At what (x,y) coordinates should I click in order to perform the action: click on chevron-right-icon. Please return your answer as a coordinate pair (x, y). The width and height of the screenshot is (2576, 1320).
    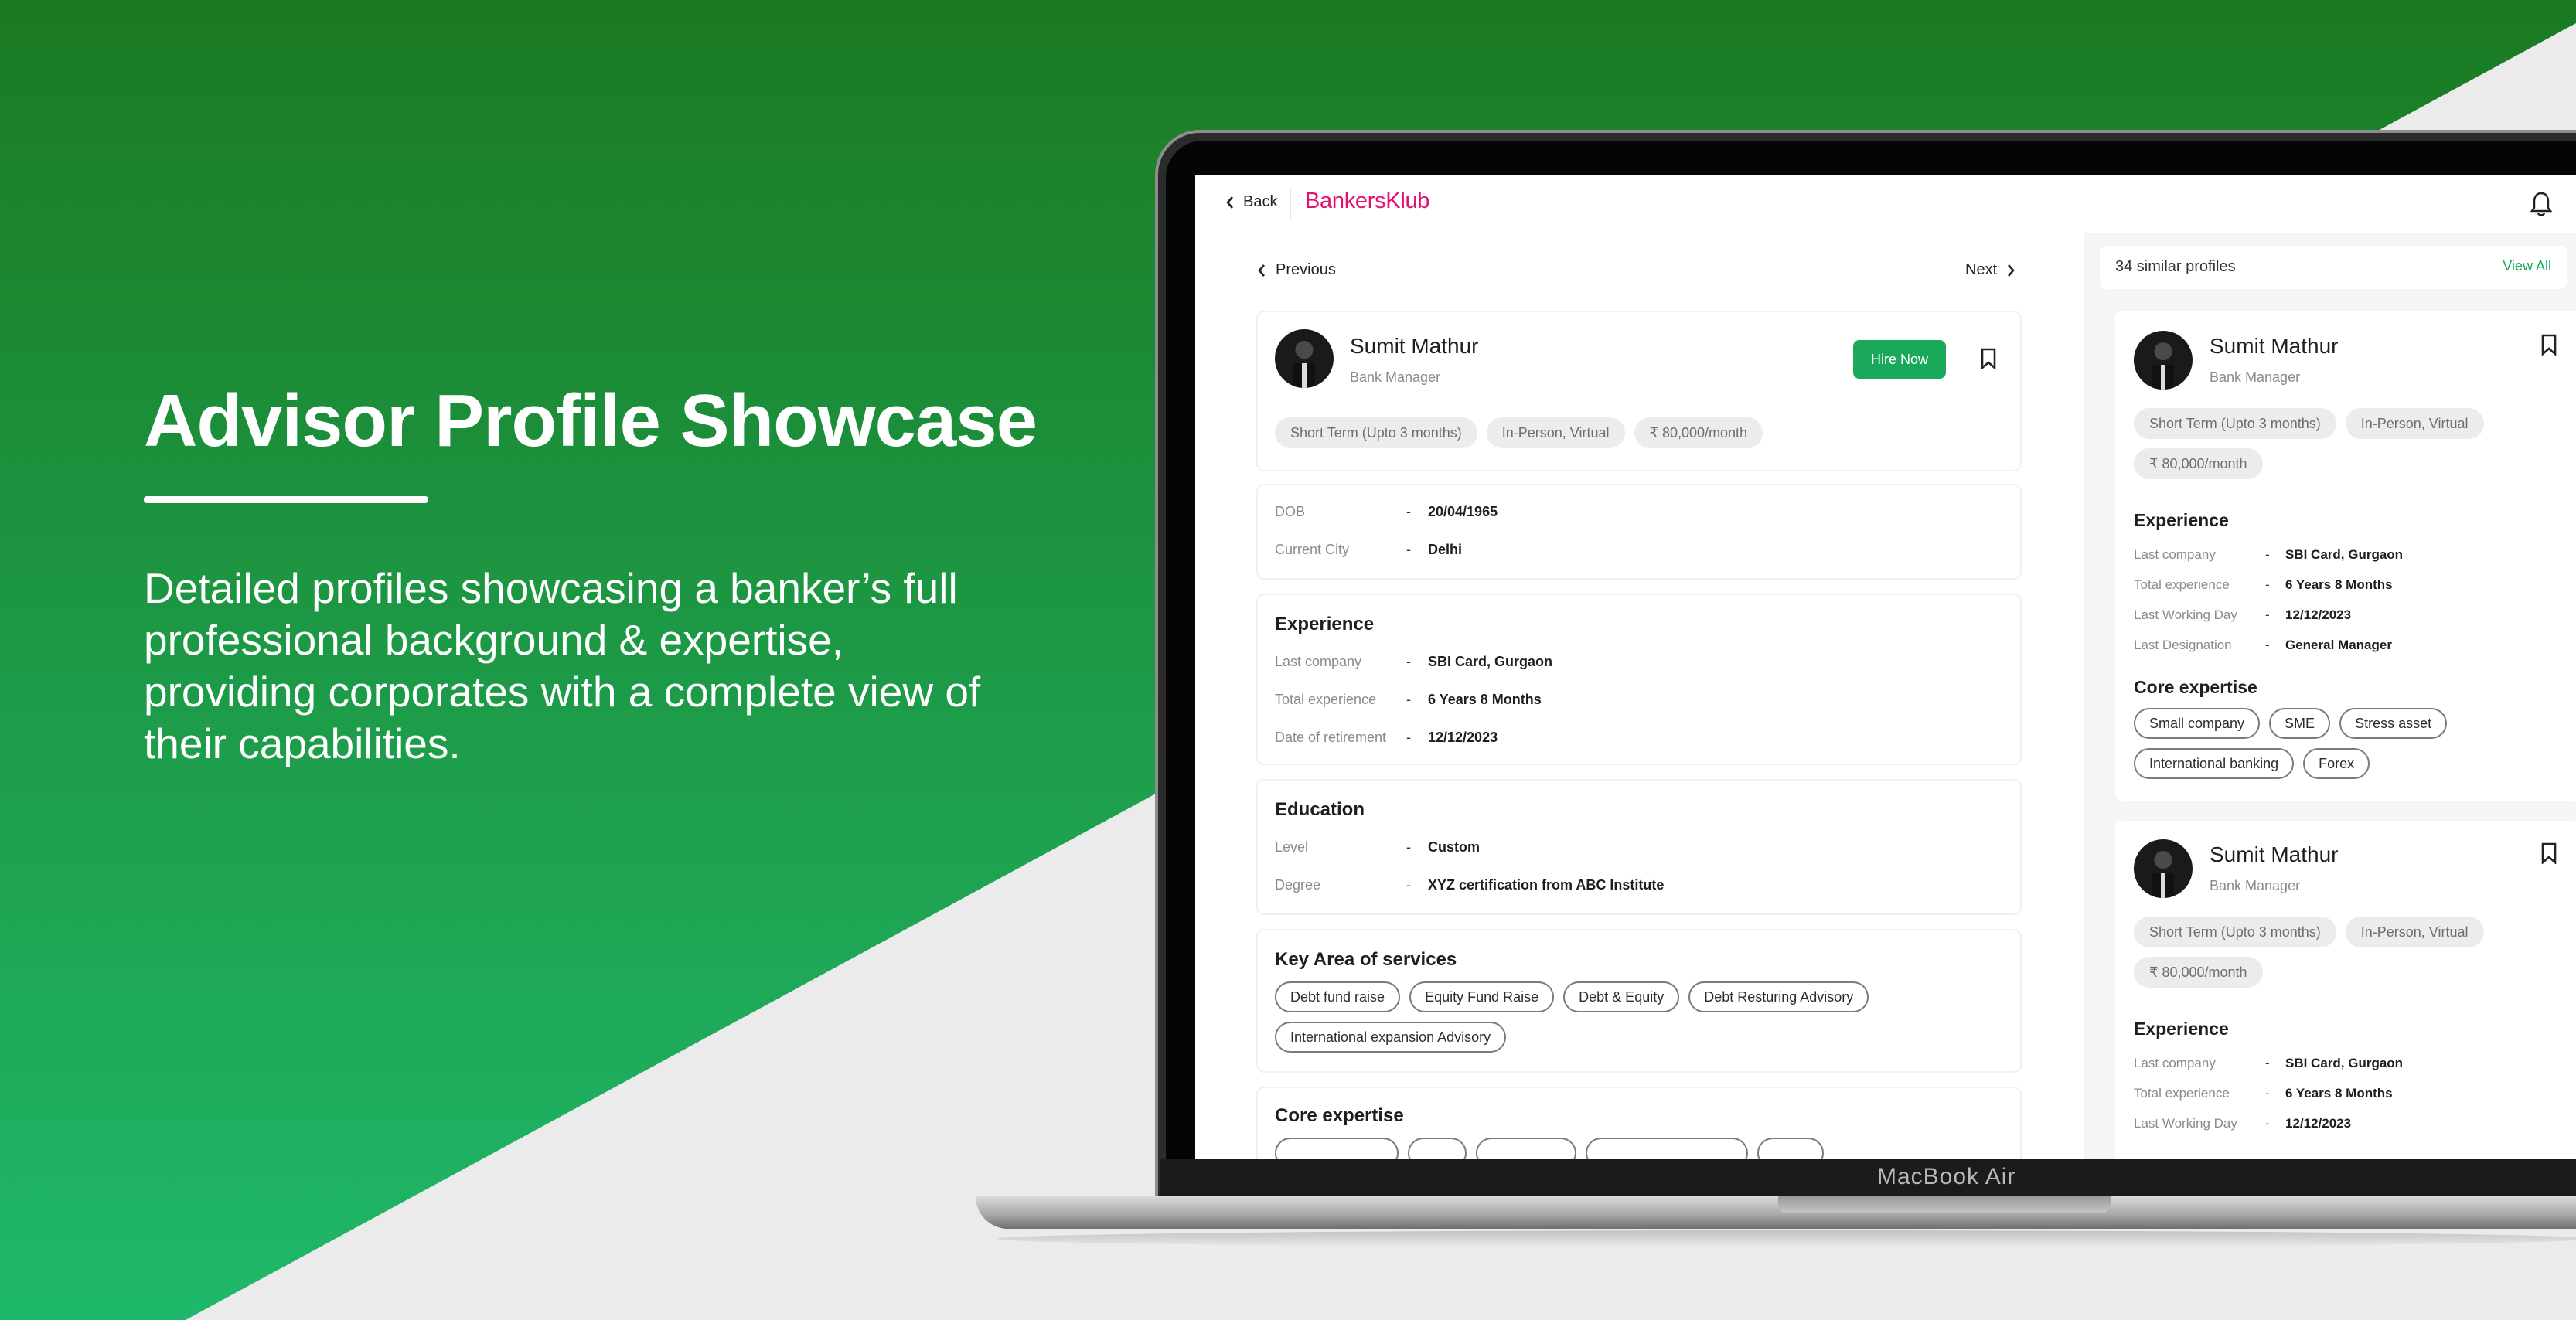
    Looking at the image, I should click on (2012, 270).